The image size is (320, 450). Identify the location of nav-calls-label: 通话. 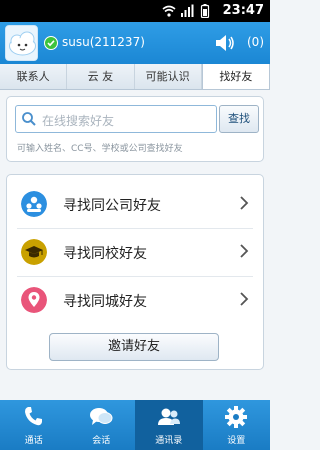
(33, 441).